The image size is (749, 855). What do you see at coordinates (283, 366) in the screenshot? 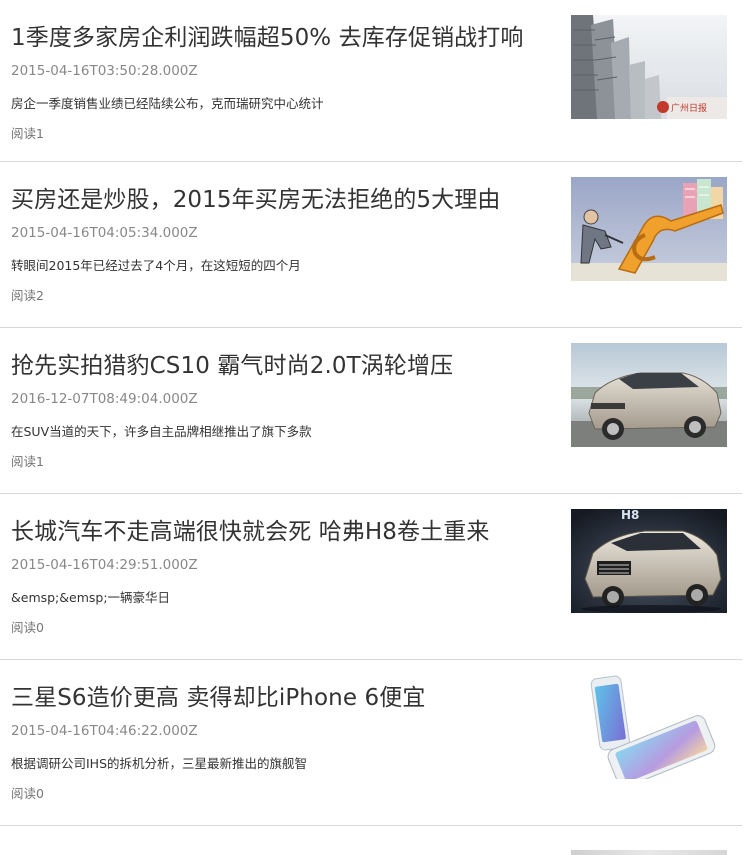
I see `article-title: 抢先实拍猎豹CS10 霸气时尚2.0T涡轮增压` at bounding box center [283, 366].